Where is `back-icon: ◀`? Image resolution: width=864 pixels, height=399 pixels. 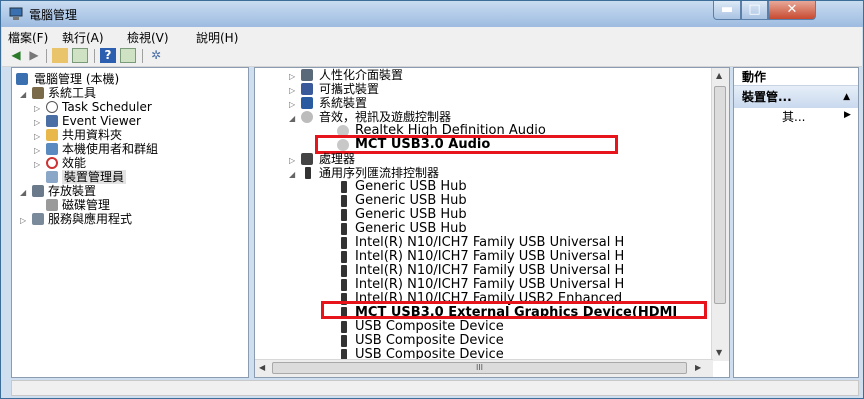 back-icon: ◀ is located at coordinates (16, 55).